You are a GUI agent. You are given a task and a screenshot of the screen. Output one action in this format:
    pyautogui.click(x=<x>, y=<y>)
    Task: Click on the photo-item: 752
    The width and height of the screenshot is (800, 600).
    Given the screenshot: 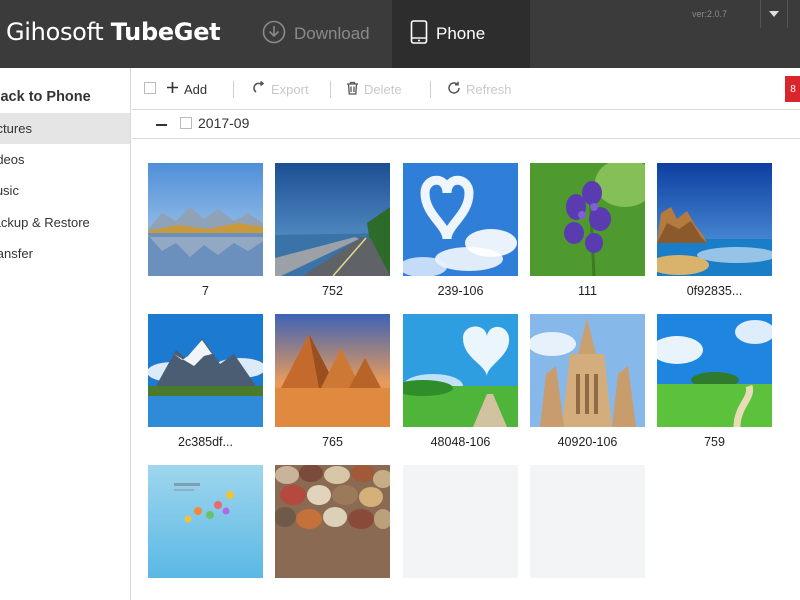 What is the action you would take?
    pyautogui.click(x=332, y=230)
    